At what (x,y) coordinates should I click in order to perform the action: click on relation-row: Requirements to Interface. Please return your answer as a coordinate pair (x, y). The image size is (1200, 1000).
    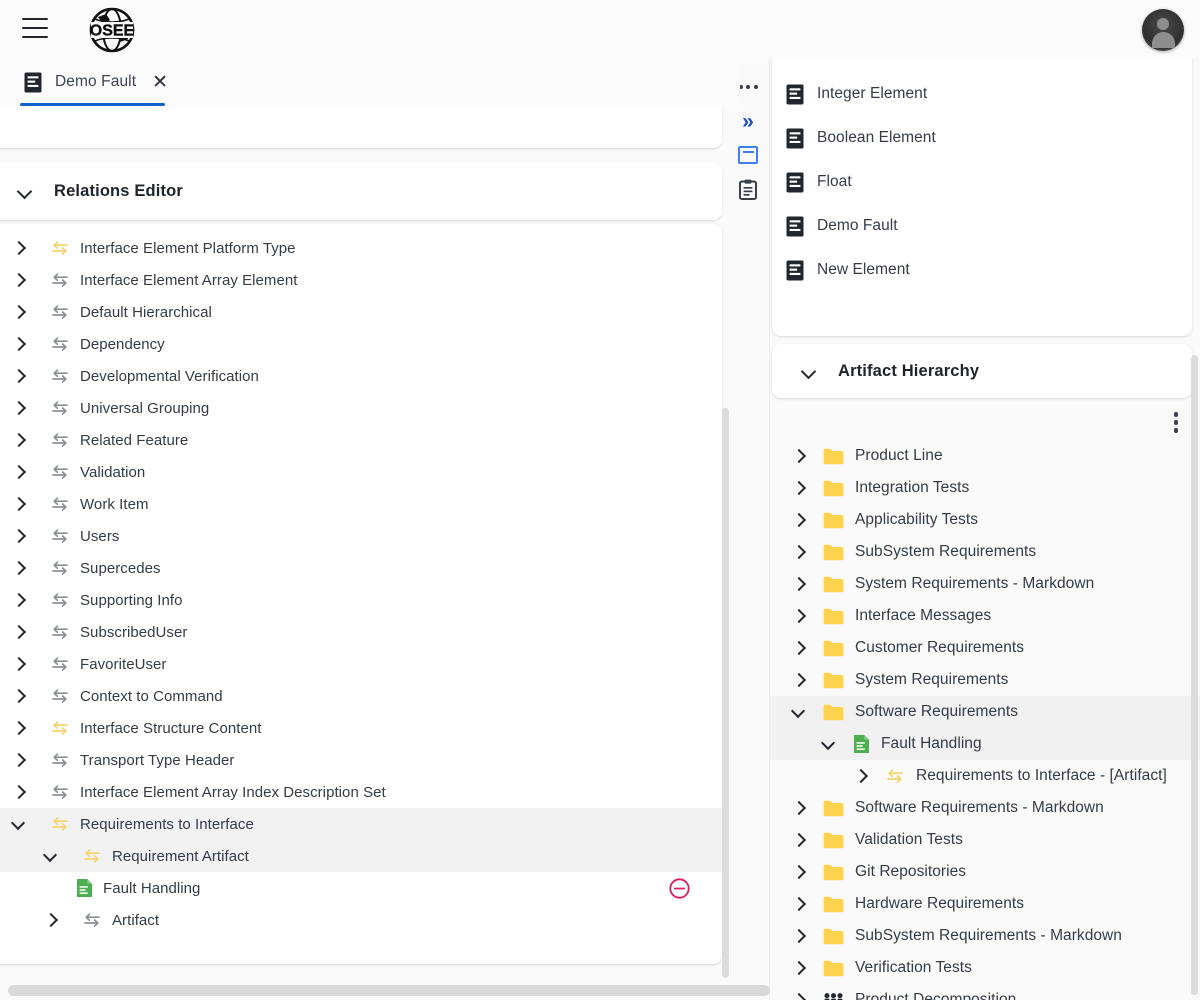
    Looking at the image, I should click on (361, 824).